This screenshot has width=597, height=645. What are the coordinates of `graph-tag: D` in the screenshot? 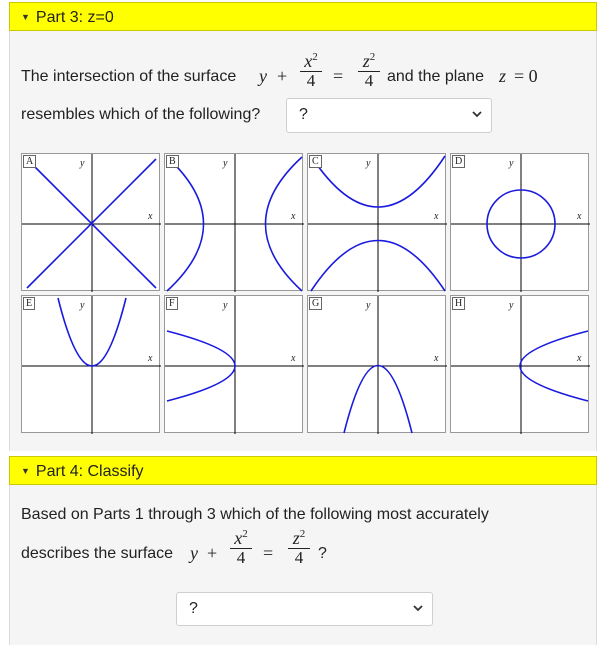 It's located at (459, 161).